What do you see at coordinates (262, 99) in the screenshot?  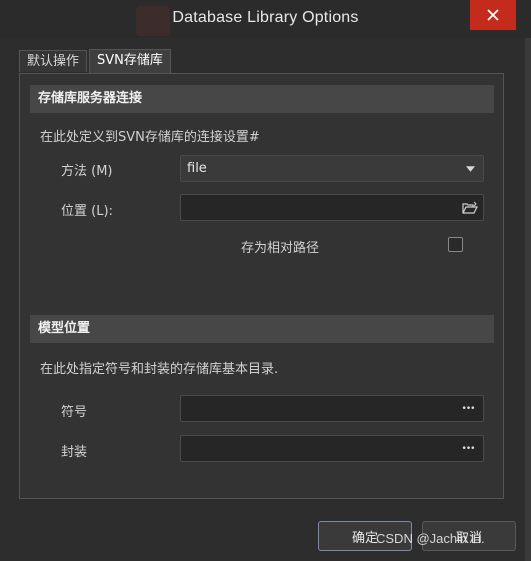 I see `section-header-connection: 存储库服务器连接` at bounding box center [262, 99].